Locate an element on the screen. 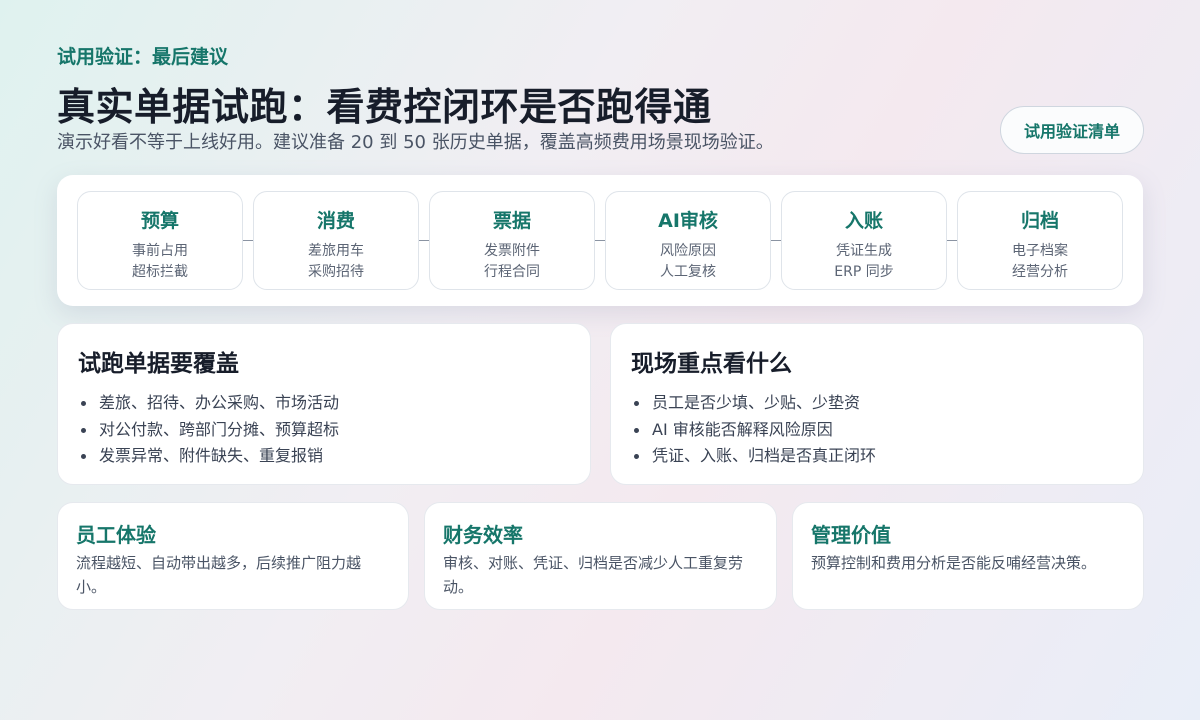 The width and height of the screenshot is (1200, 720). list-item: 凭证、入账、归档是否真正闭环 is located at coordinates (754, 456).